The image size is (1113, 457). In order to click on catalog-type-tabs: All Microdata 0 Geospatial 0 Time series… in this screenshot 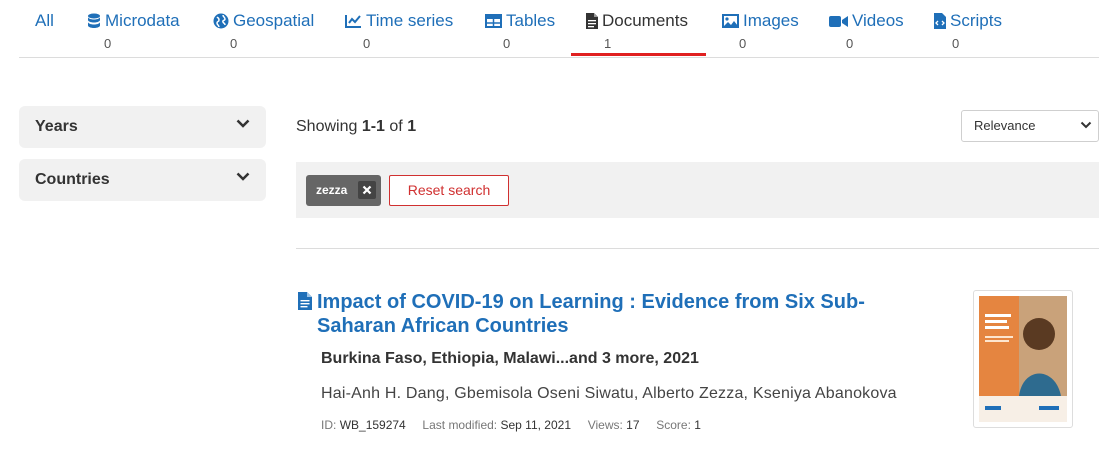, I will do `click(559, 29)`.